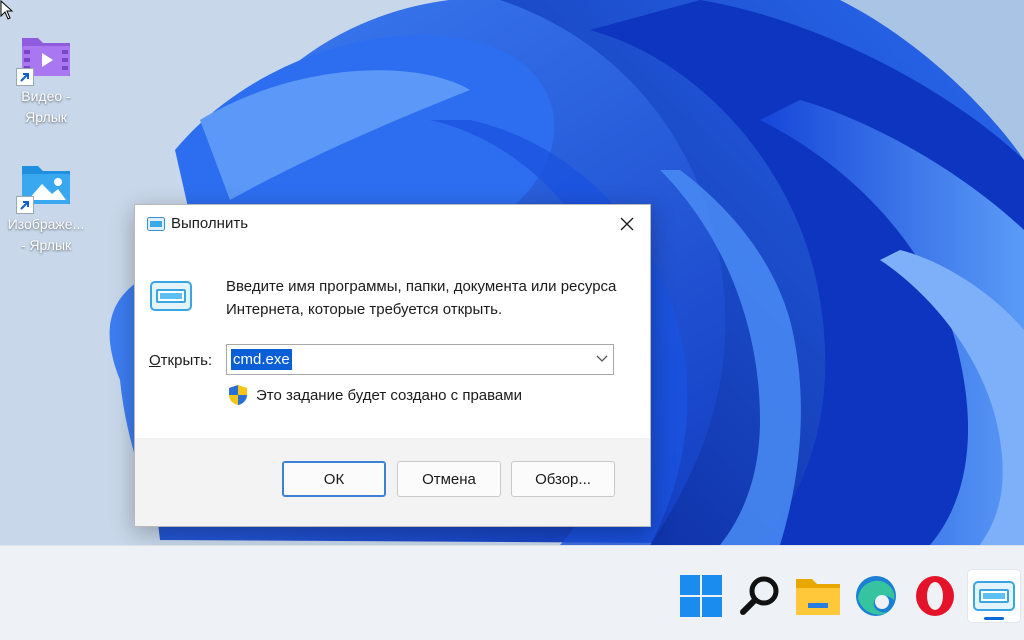 The height and width of the screenshot is (640, 1024). Describe the element at coordinates (45, 185) in the screenshot. I see `pictures-folder-icon` at that location.